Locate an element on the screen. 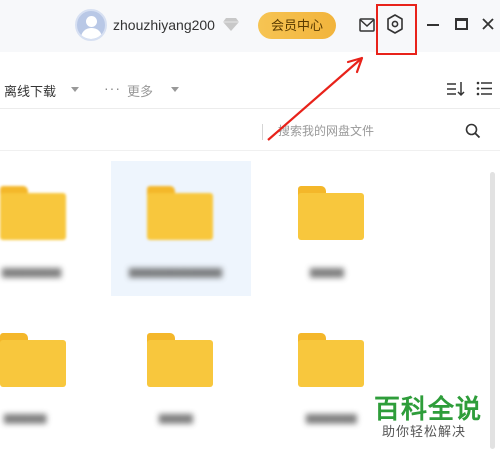 The width and height of the screenshot is (500, 449). avatar-head is located at coordinates (91, 21).